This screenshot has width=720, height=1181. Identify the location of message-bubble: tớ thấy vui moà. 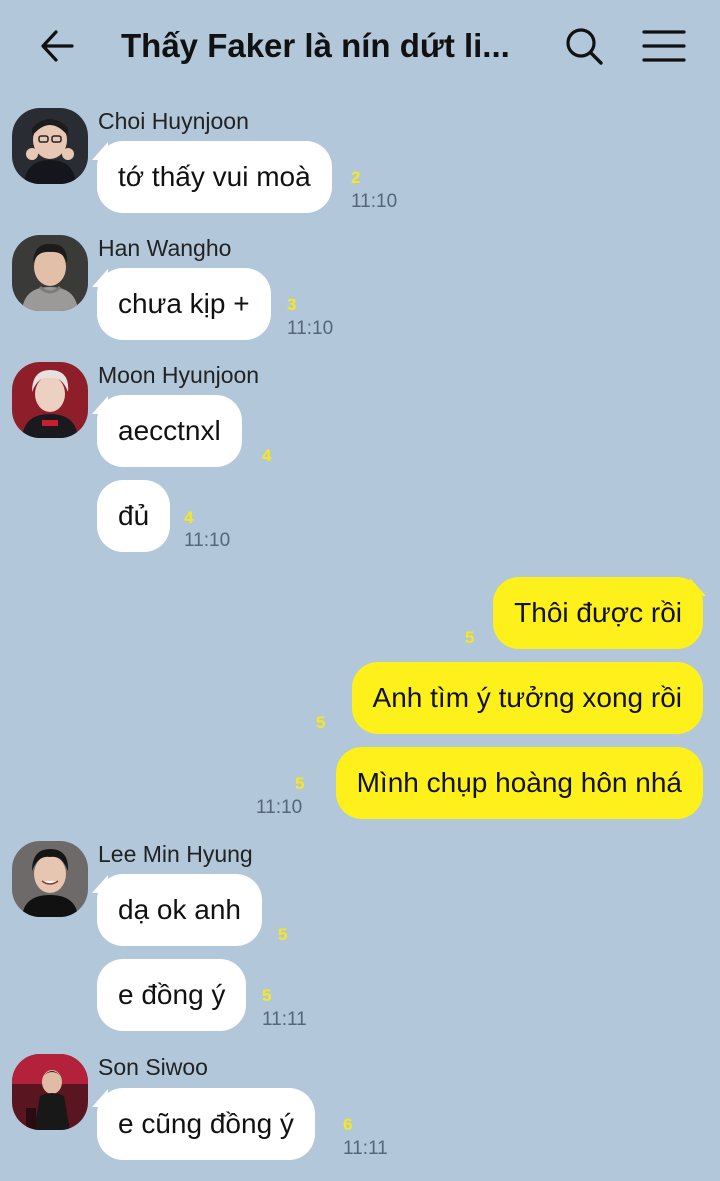
(214, 177).